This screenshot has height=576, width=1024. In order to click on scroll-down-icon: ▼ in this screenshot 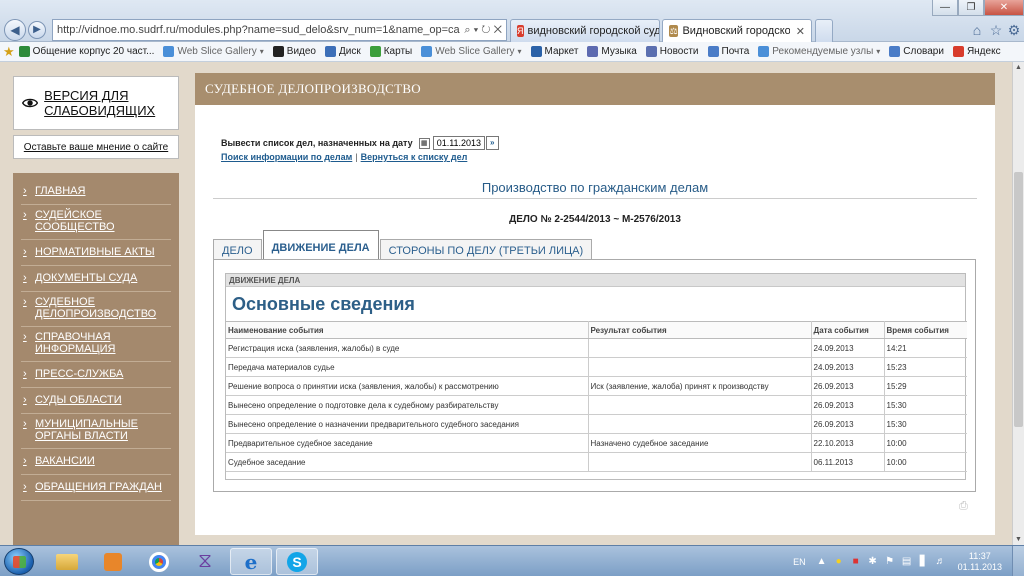, I will do `click(1018, 539)`.